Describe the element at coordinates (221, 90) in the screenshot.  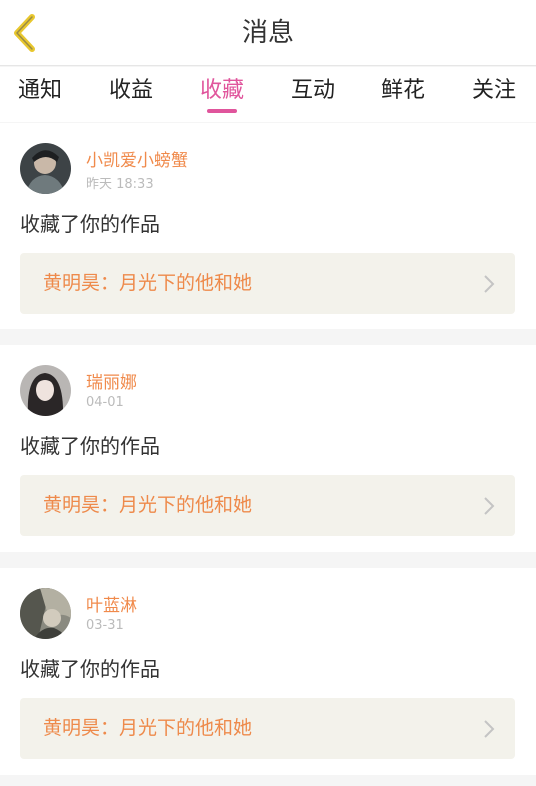
I see `tab-label: 收藏` at that location.